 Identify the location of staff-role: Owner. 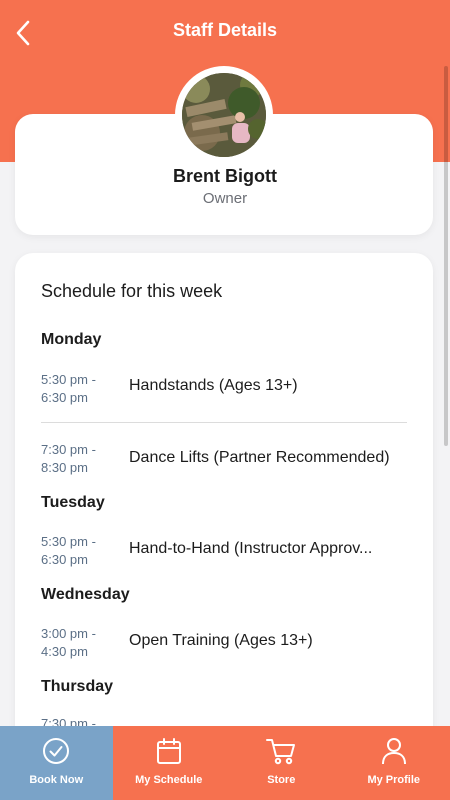
(225, 198).